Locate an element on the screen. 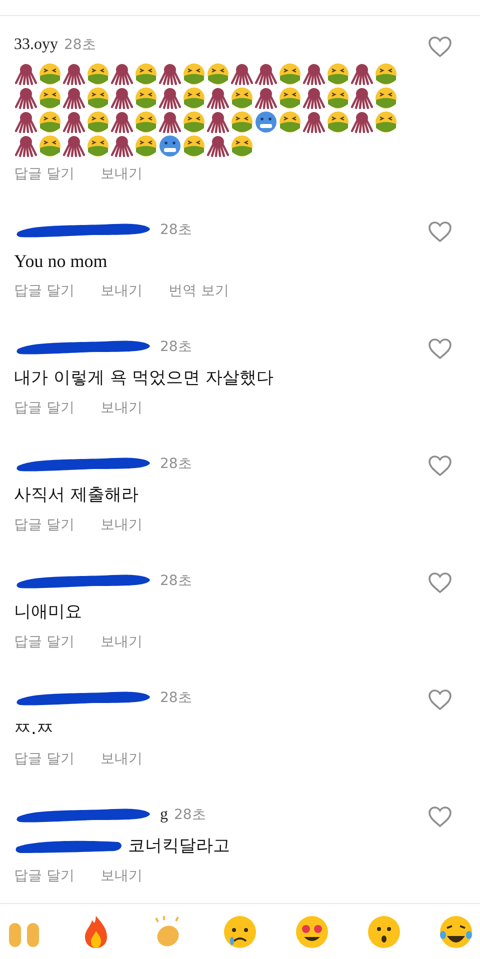 This screenshot has height=959, width=480. fire-icon is located at coordinates (96, 932).